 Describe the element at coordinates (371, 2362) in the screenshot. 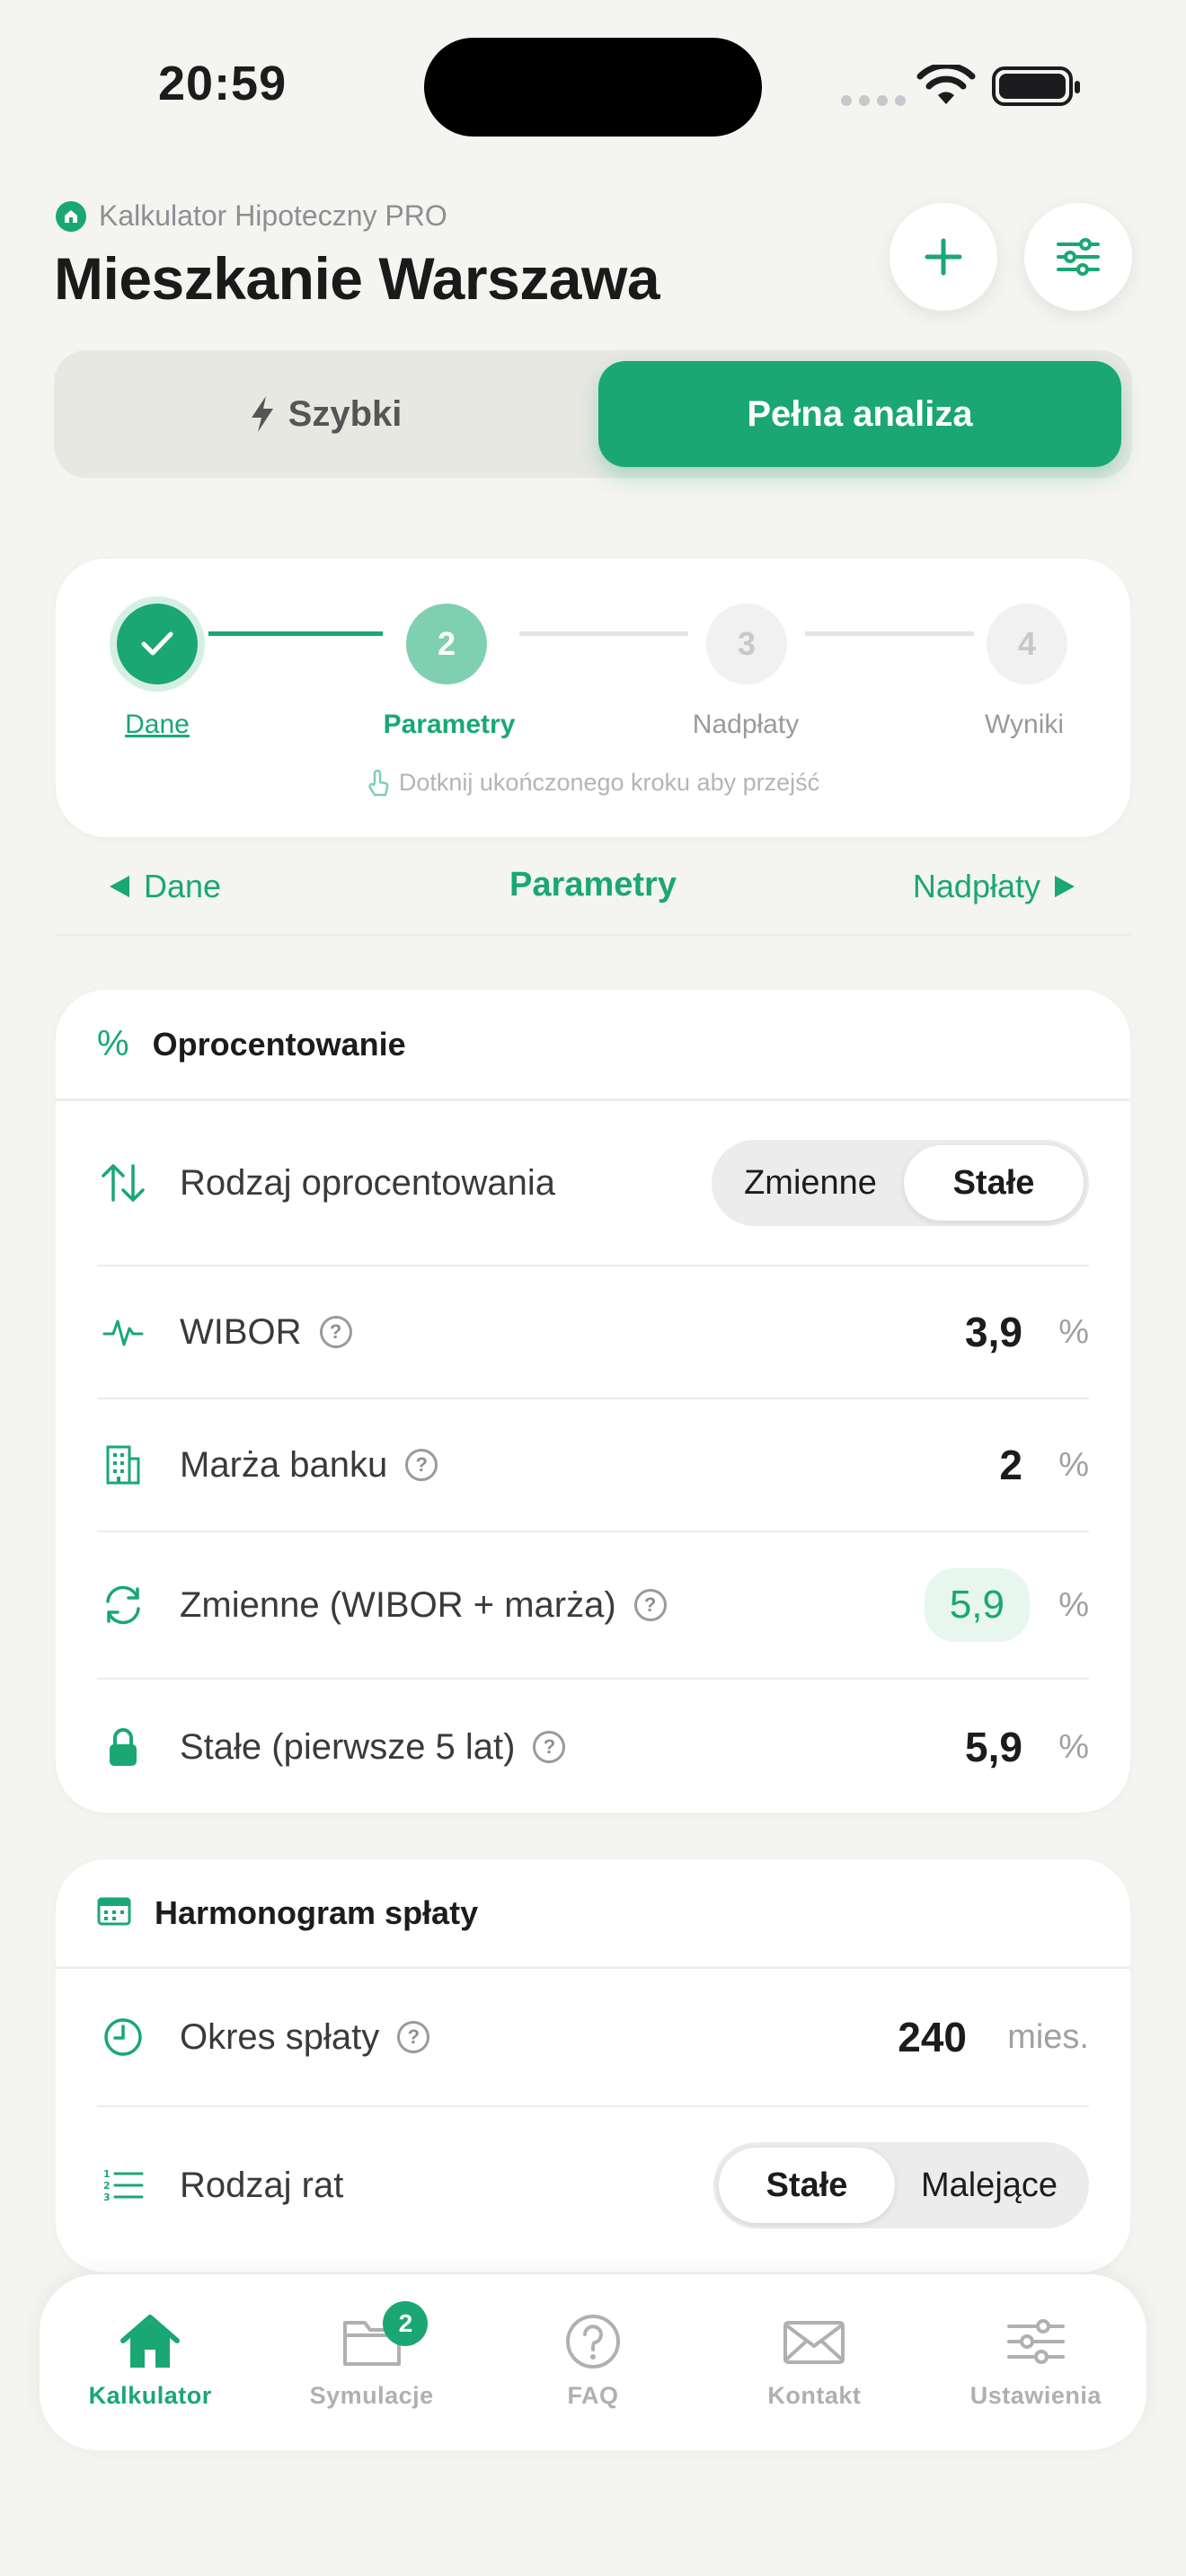

I see `tab-symulacje: Symulacje 2` at that location.